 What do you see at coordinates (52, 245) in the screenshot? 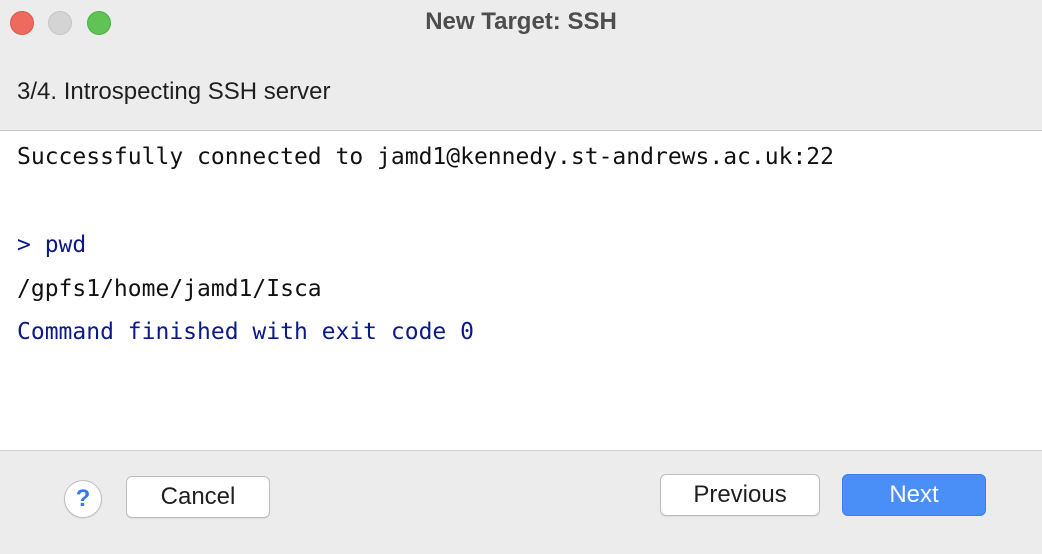
I see `console-line-command: > pwd` at bounding box center [52, 245].